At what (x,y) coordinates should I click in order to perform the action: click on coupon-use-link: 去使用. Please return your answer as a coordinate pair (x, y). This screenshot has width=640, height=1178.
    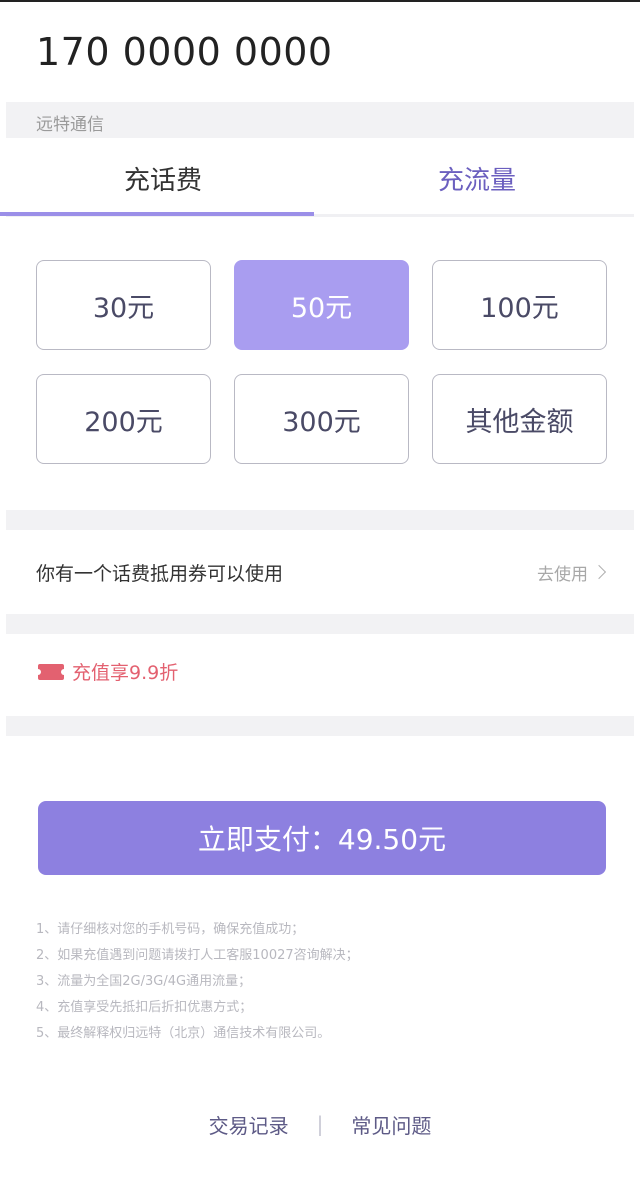
    Looking at the image, I should click on (572, 572).